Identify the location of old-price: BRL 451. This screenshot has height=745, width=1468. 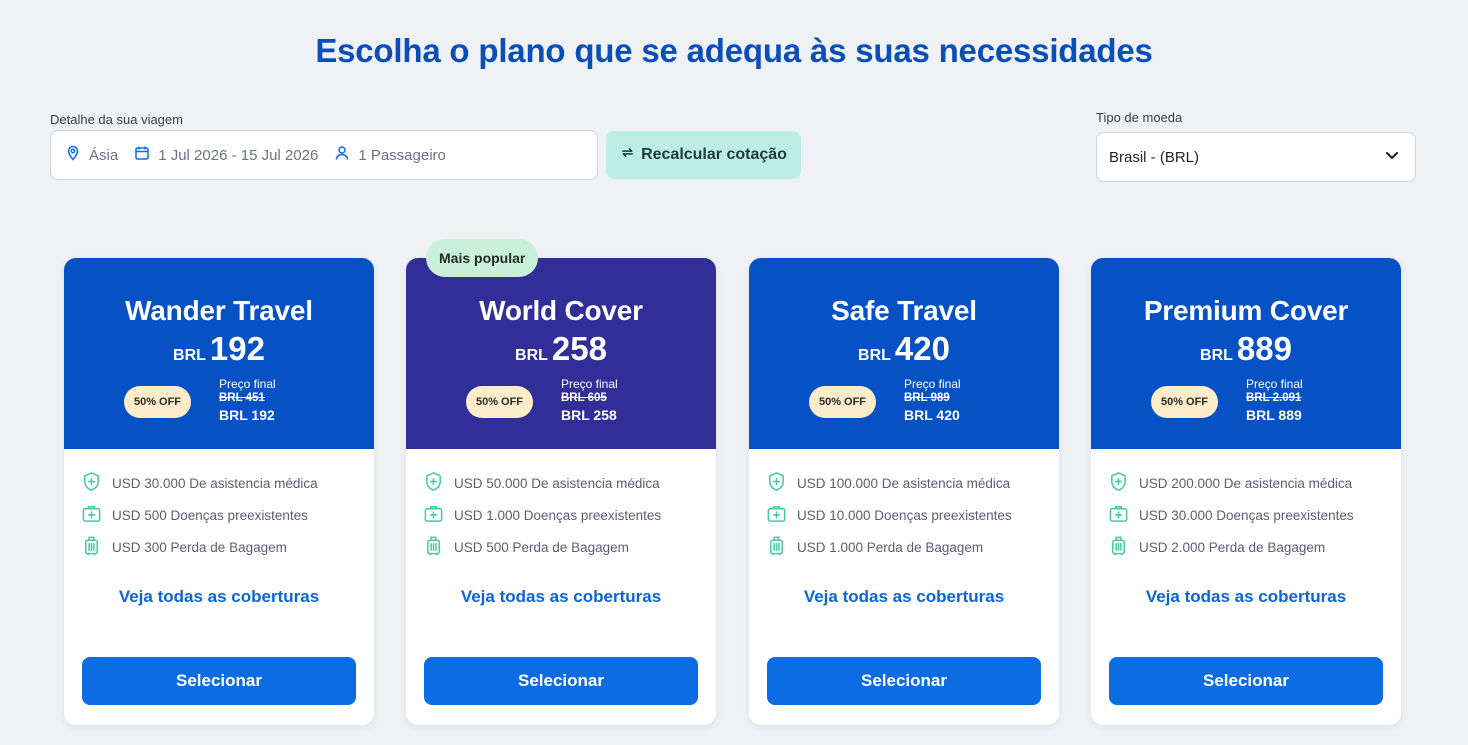
(242, 398).